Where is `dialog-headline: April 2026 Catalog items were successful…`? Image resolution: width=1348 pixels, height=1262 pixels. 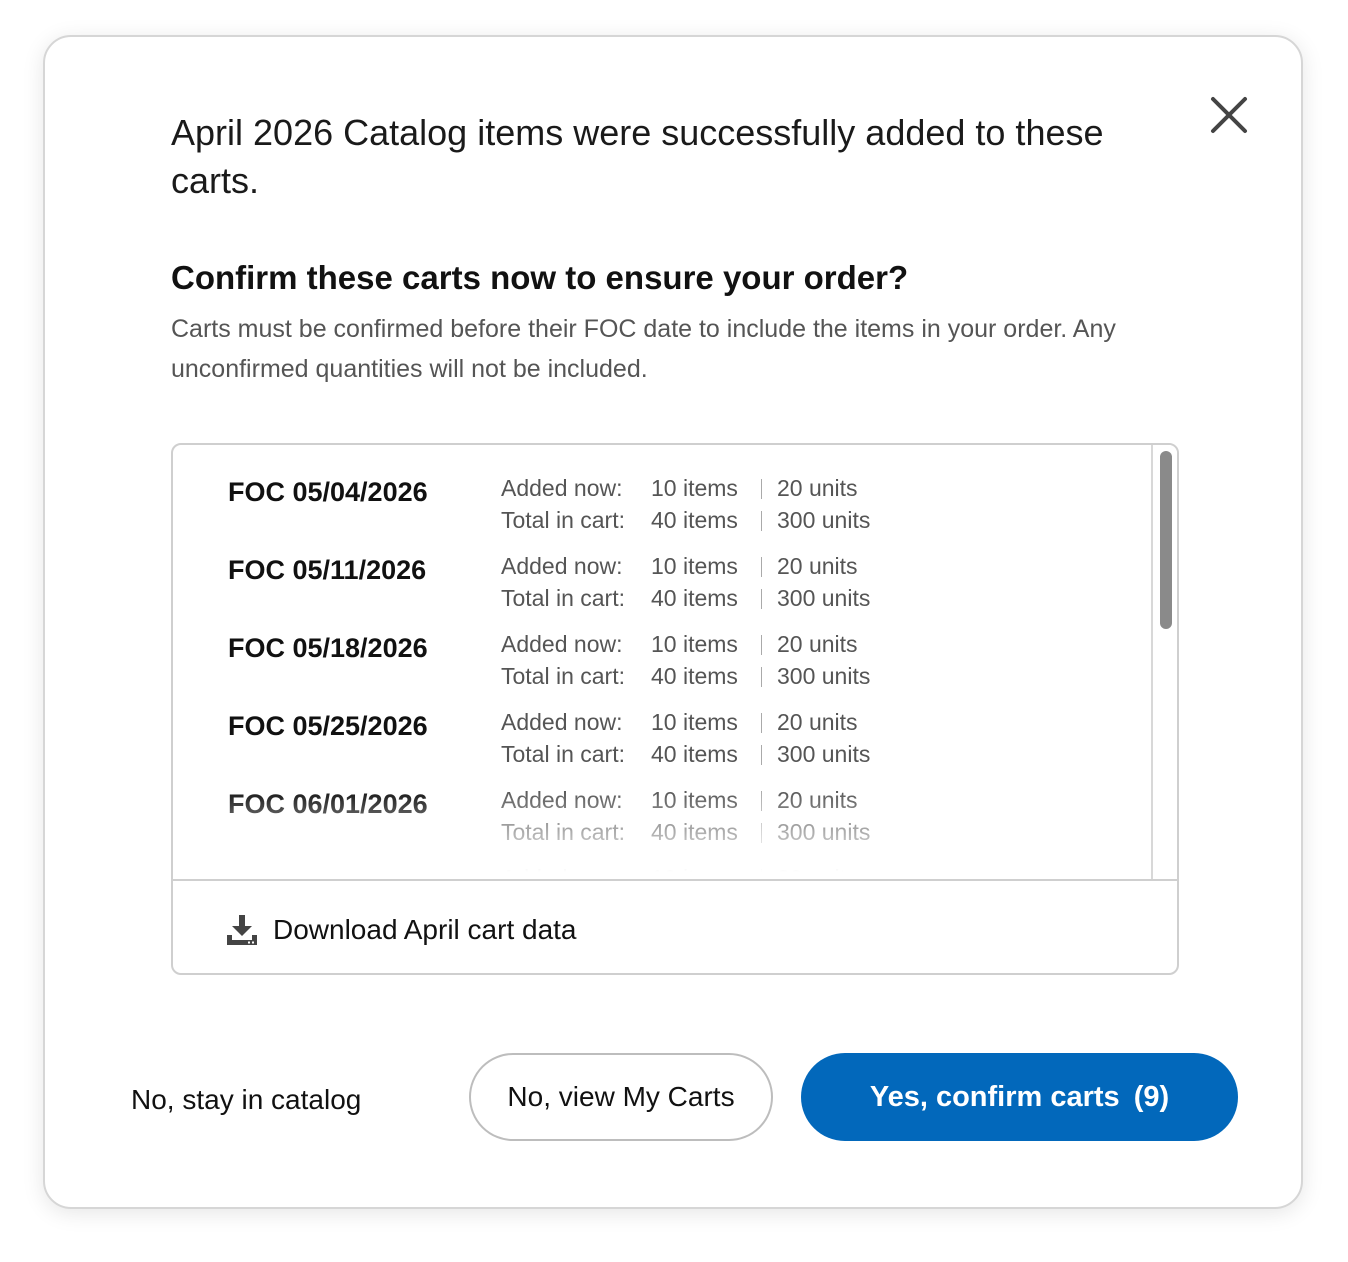 dialog-headline: April 2026 Catalog items were successful… is located at coordinates (637, 156).